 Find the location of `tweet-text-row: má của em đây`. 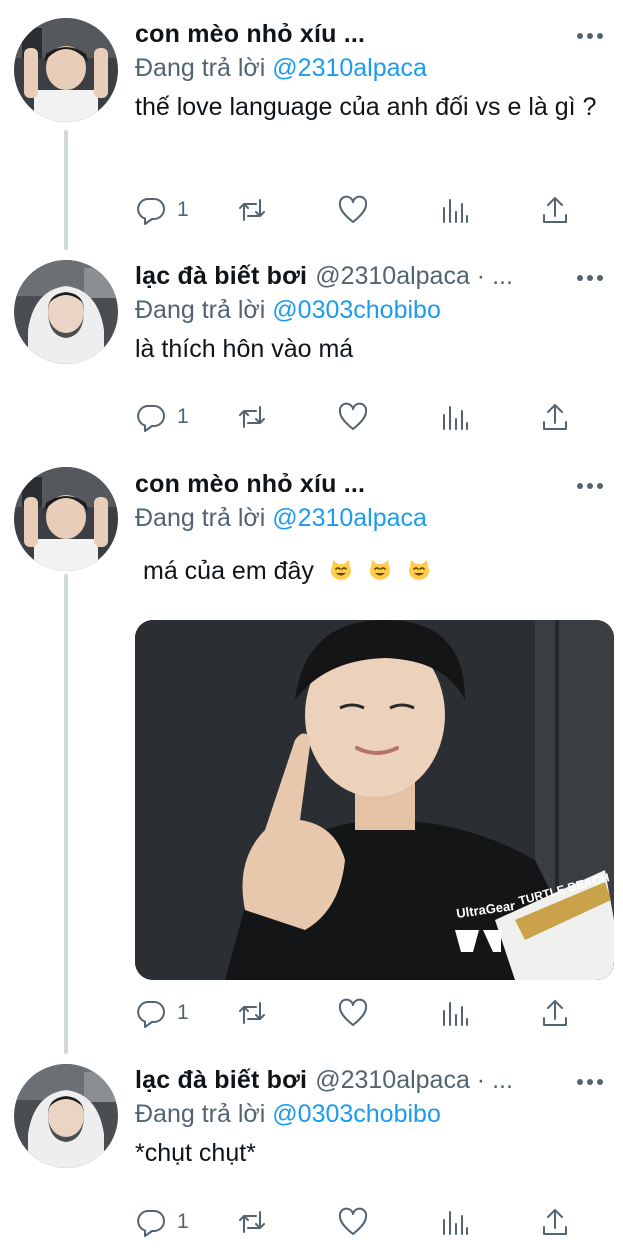

tweet-text-row: má của em đây is located at coordinates (372, 571).